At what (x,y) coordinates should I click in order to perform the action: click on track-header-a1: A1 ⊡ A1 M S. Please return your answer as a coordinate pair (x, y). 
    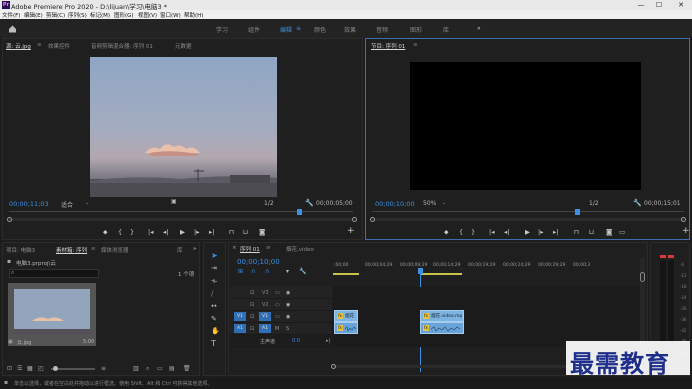
    Looking at the image, I should click on (281, 329).